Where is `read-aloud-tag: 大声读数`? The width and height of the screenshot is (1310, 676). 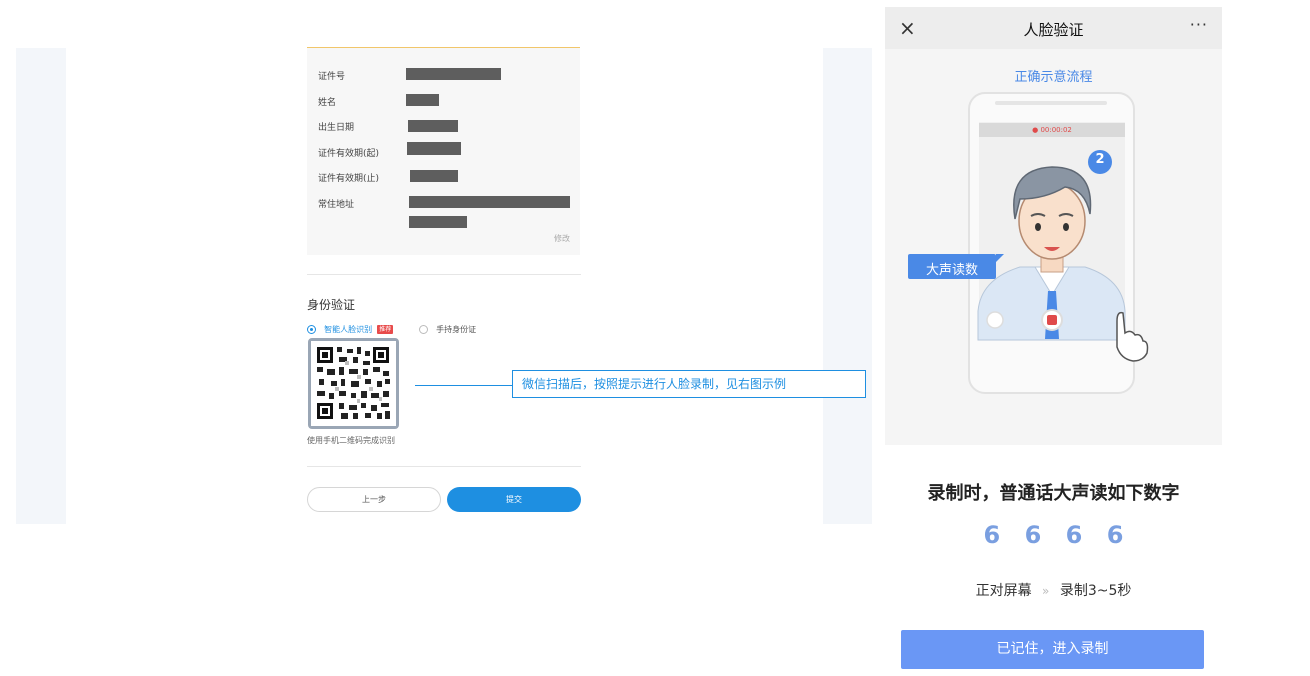 read-aloud-tag: 大声读数 is located at coordinates (951, 270).